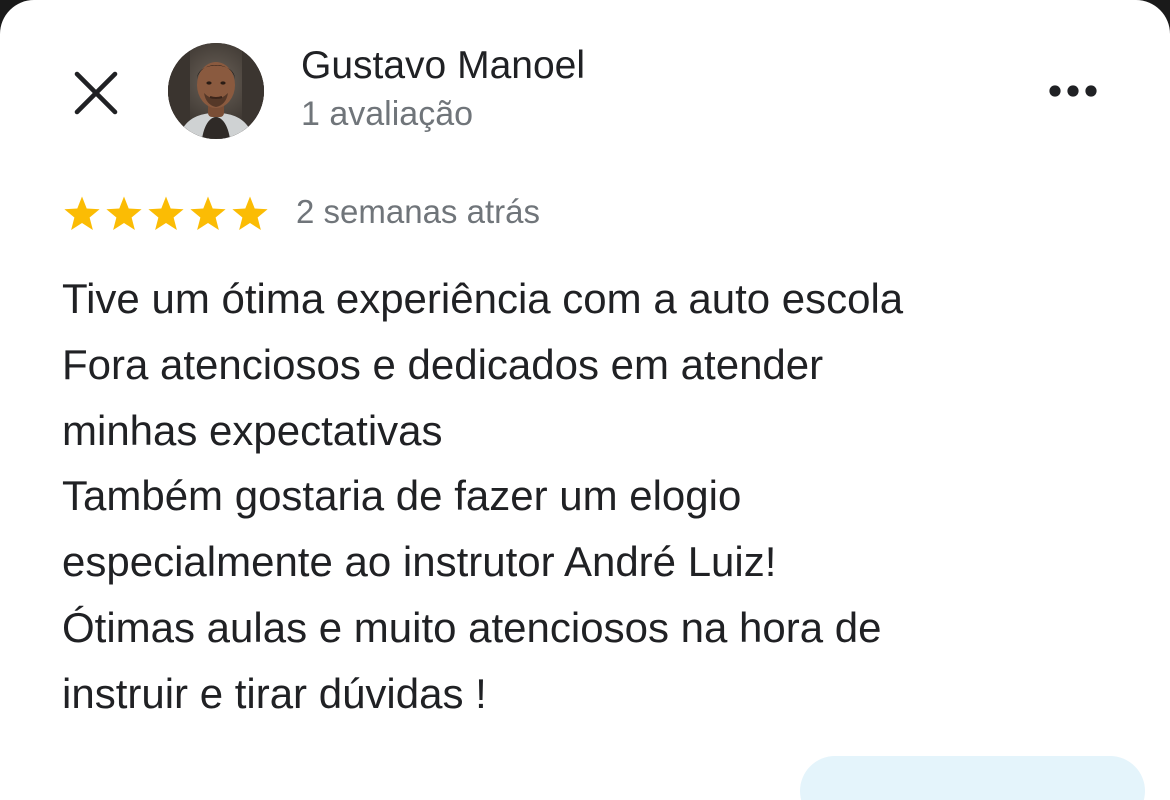 Image resolution: width=1170 pixels, height=800 pixels. What do you see at coordinates (387, 114) in the screenshot?
I see `author-review-count: 1 avaliação` at bounding box center [387, 114].